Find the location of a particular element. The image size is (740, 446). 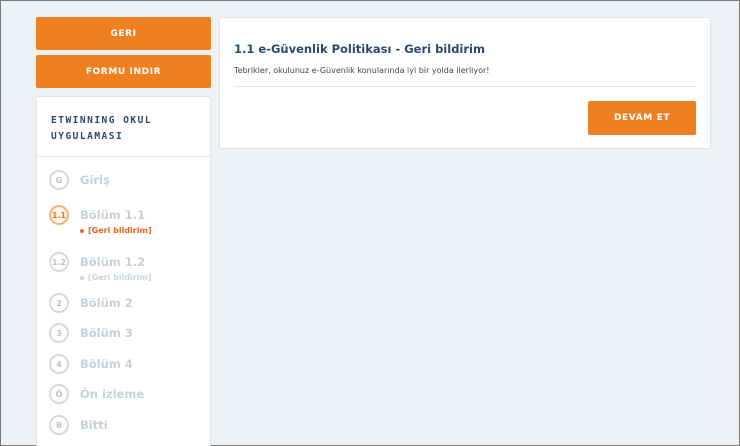

step-on-izleme: Ö Ön izleme is located at coordinates (96, 394).